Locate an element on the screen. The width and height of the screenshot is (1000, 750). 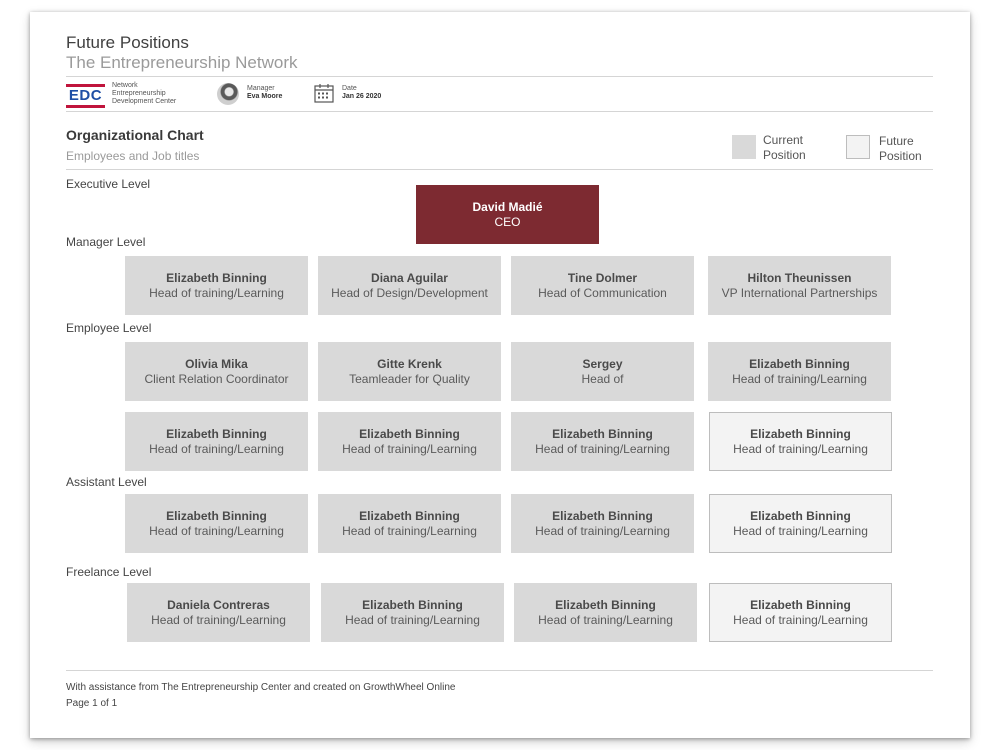
ceo-card: David Madié CEO is located at coordinates (507, 214).